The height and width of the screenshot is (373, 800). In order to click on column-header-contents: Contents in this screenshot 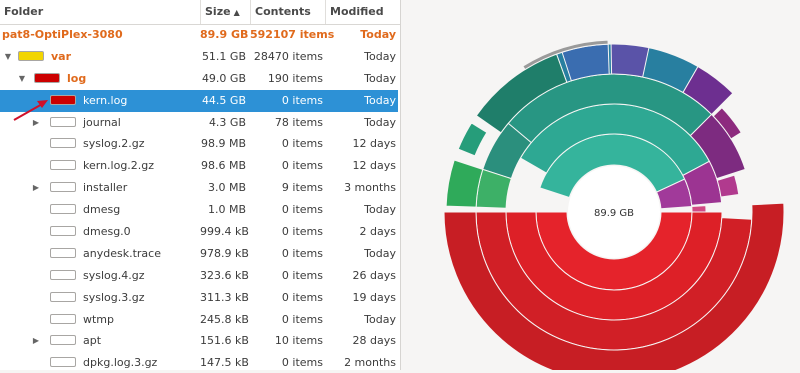, I will do `click(287, 12)`.